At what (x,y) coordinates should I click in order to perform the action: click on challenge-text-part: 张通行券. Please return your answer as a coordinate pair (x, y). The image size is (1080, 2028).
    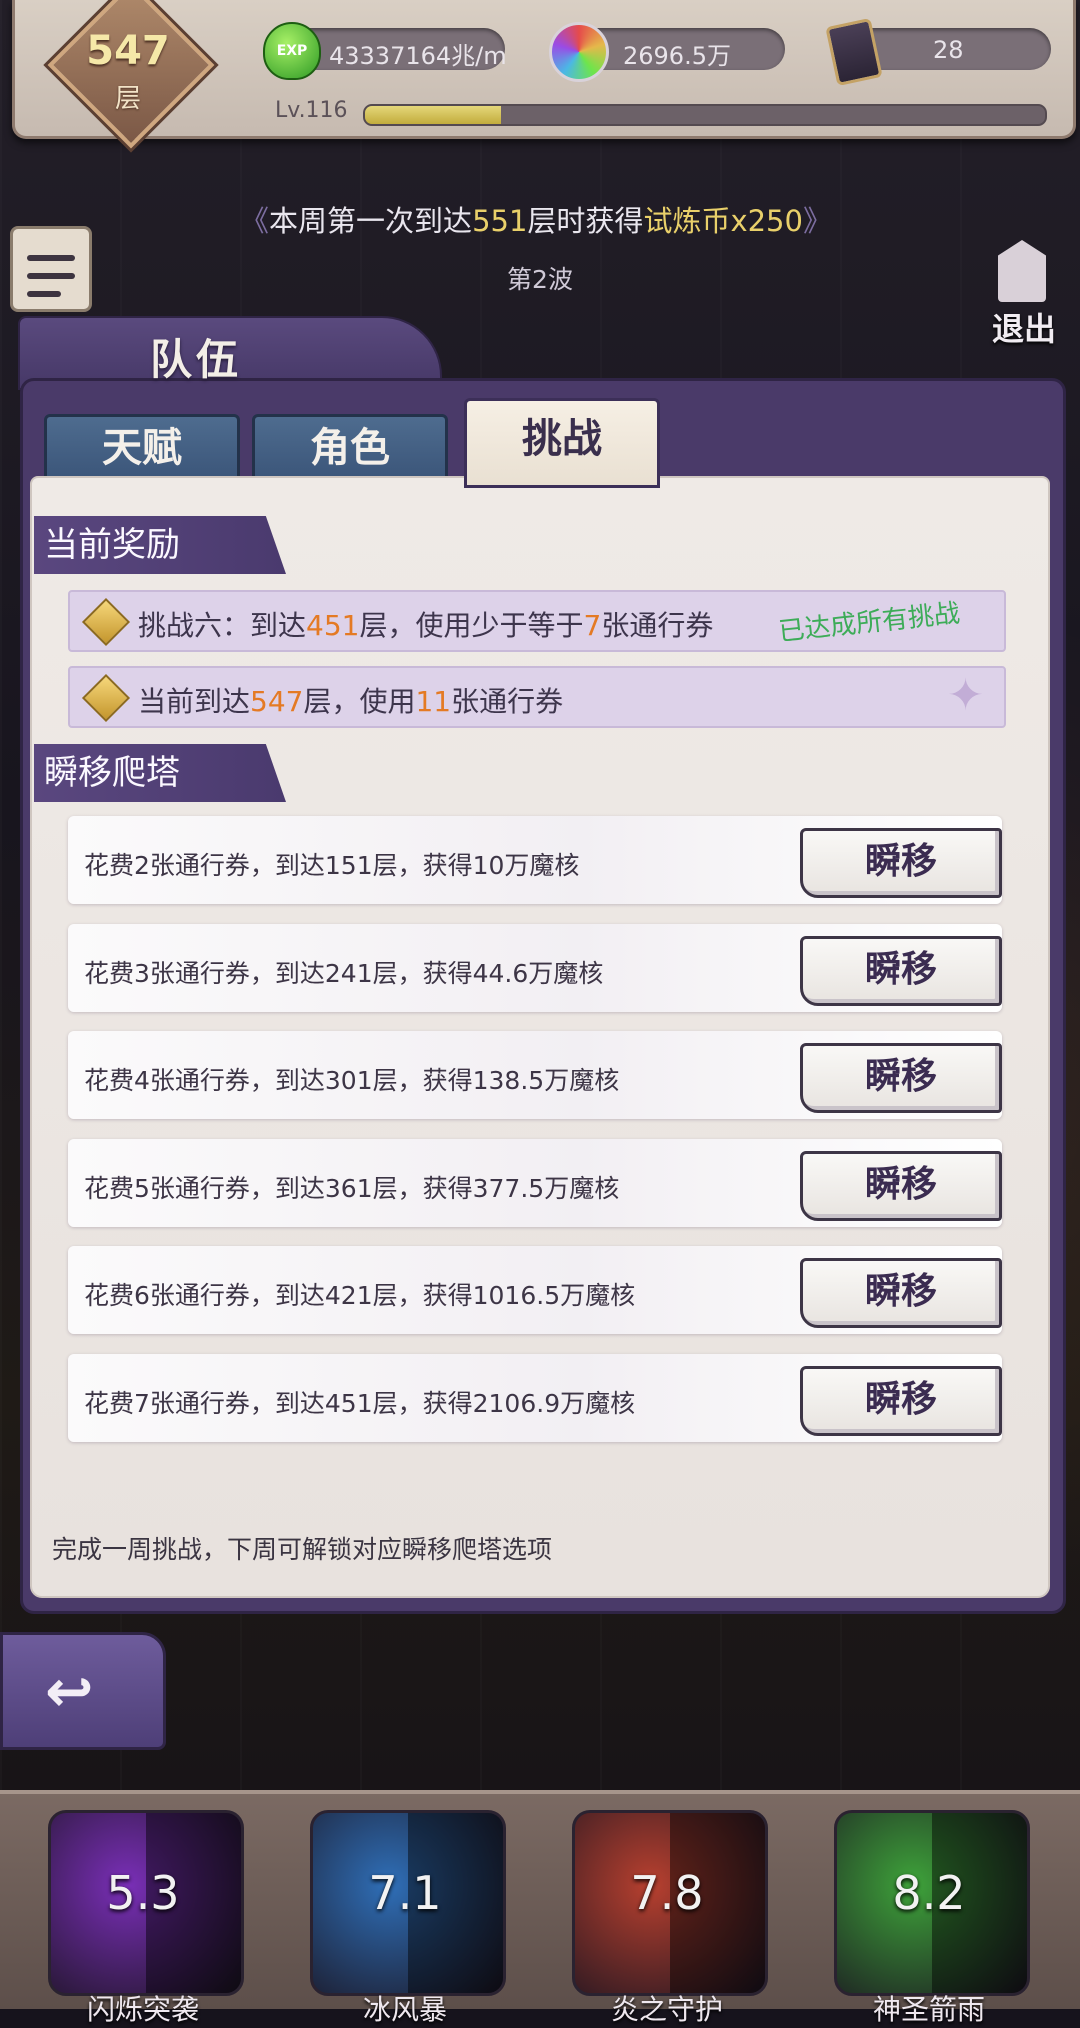
    Looking at the image, I should click on (657, 625).